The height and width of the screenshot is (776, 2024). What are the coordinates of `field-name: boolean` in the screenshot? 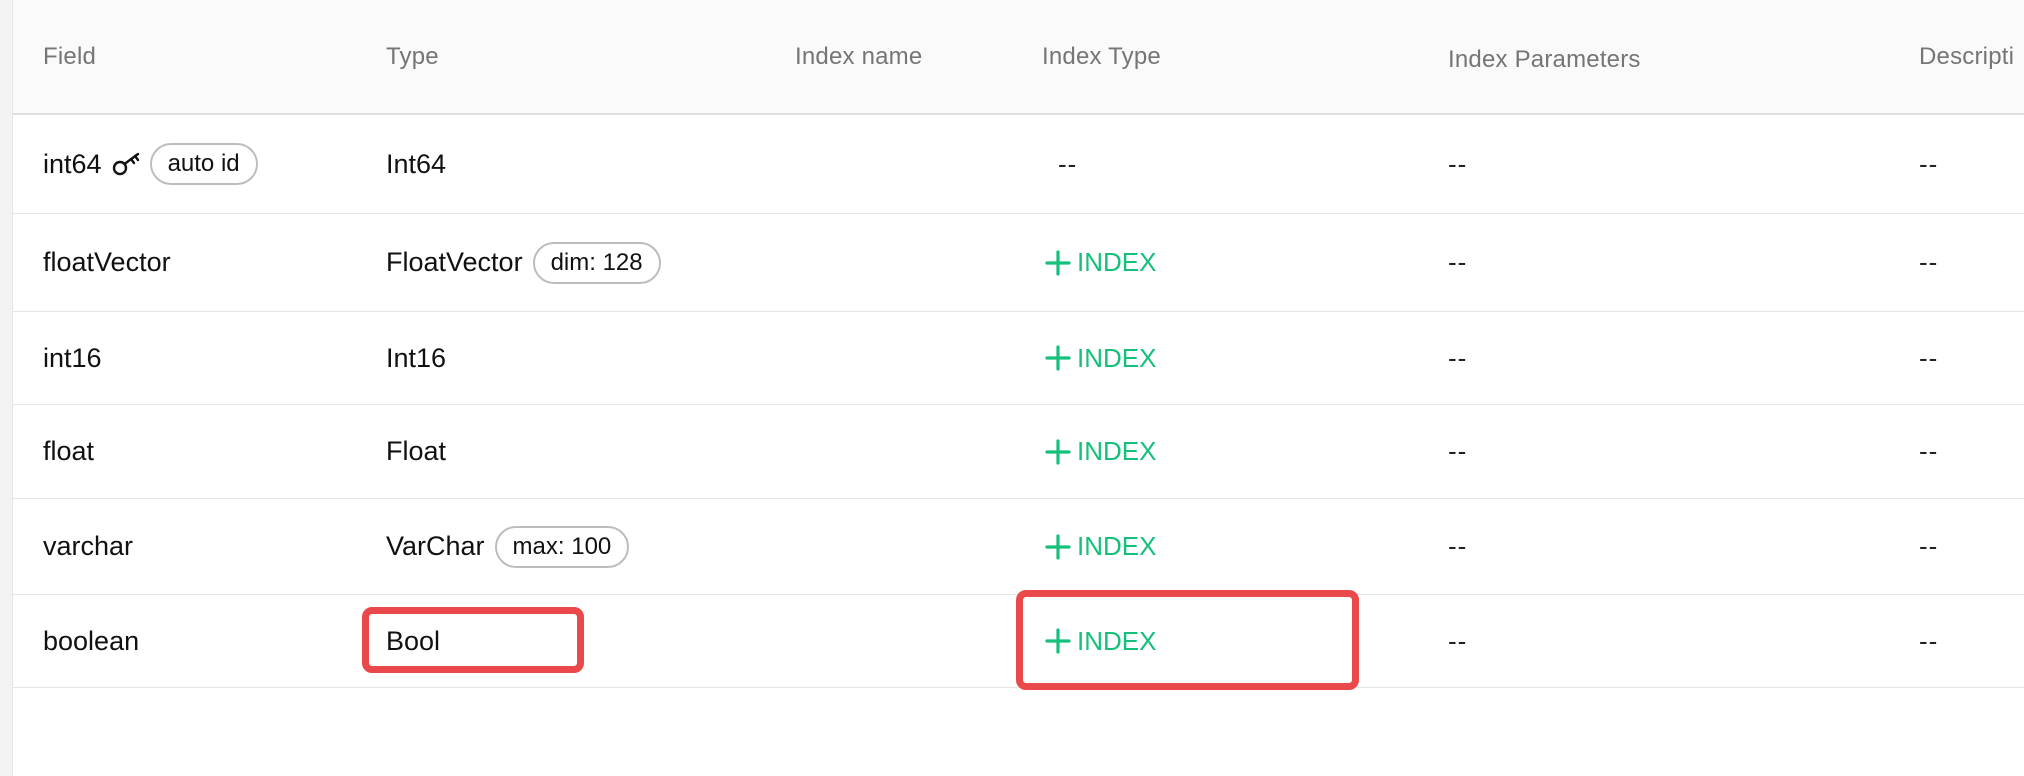 It's located at (91, 640).